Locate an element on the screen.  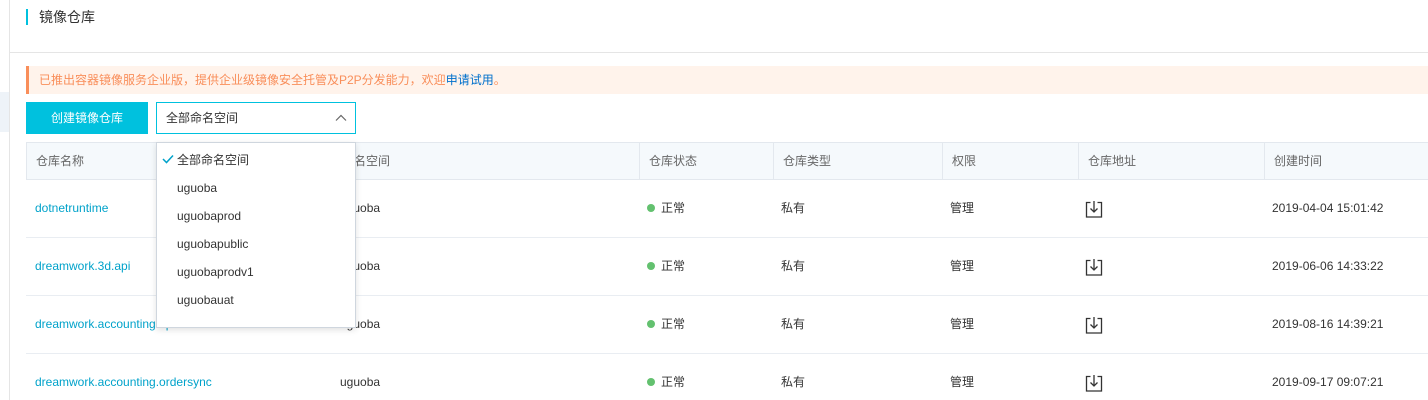
namespace-option-label: uguoba is located at coordinates (197, 188).